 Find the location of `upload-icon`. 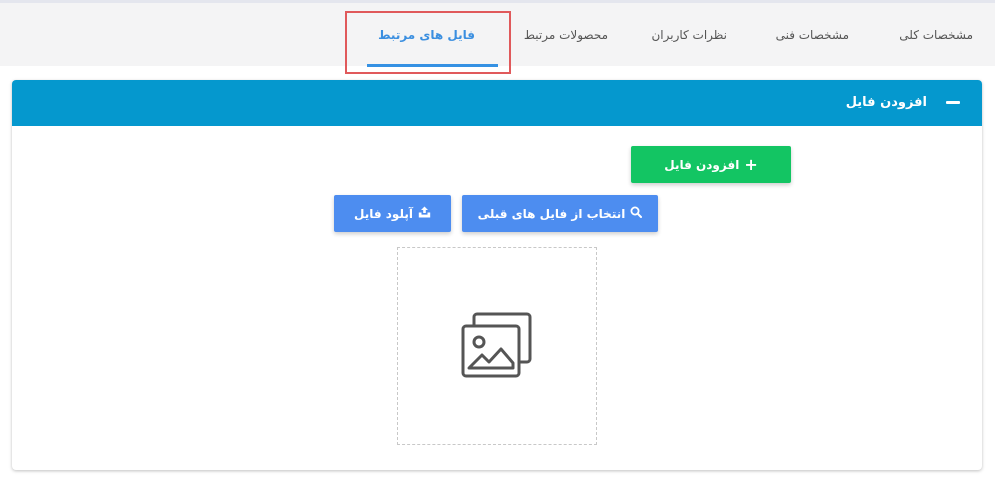

upload-icon is located at coordinates (424, 213).